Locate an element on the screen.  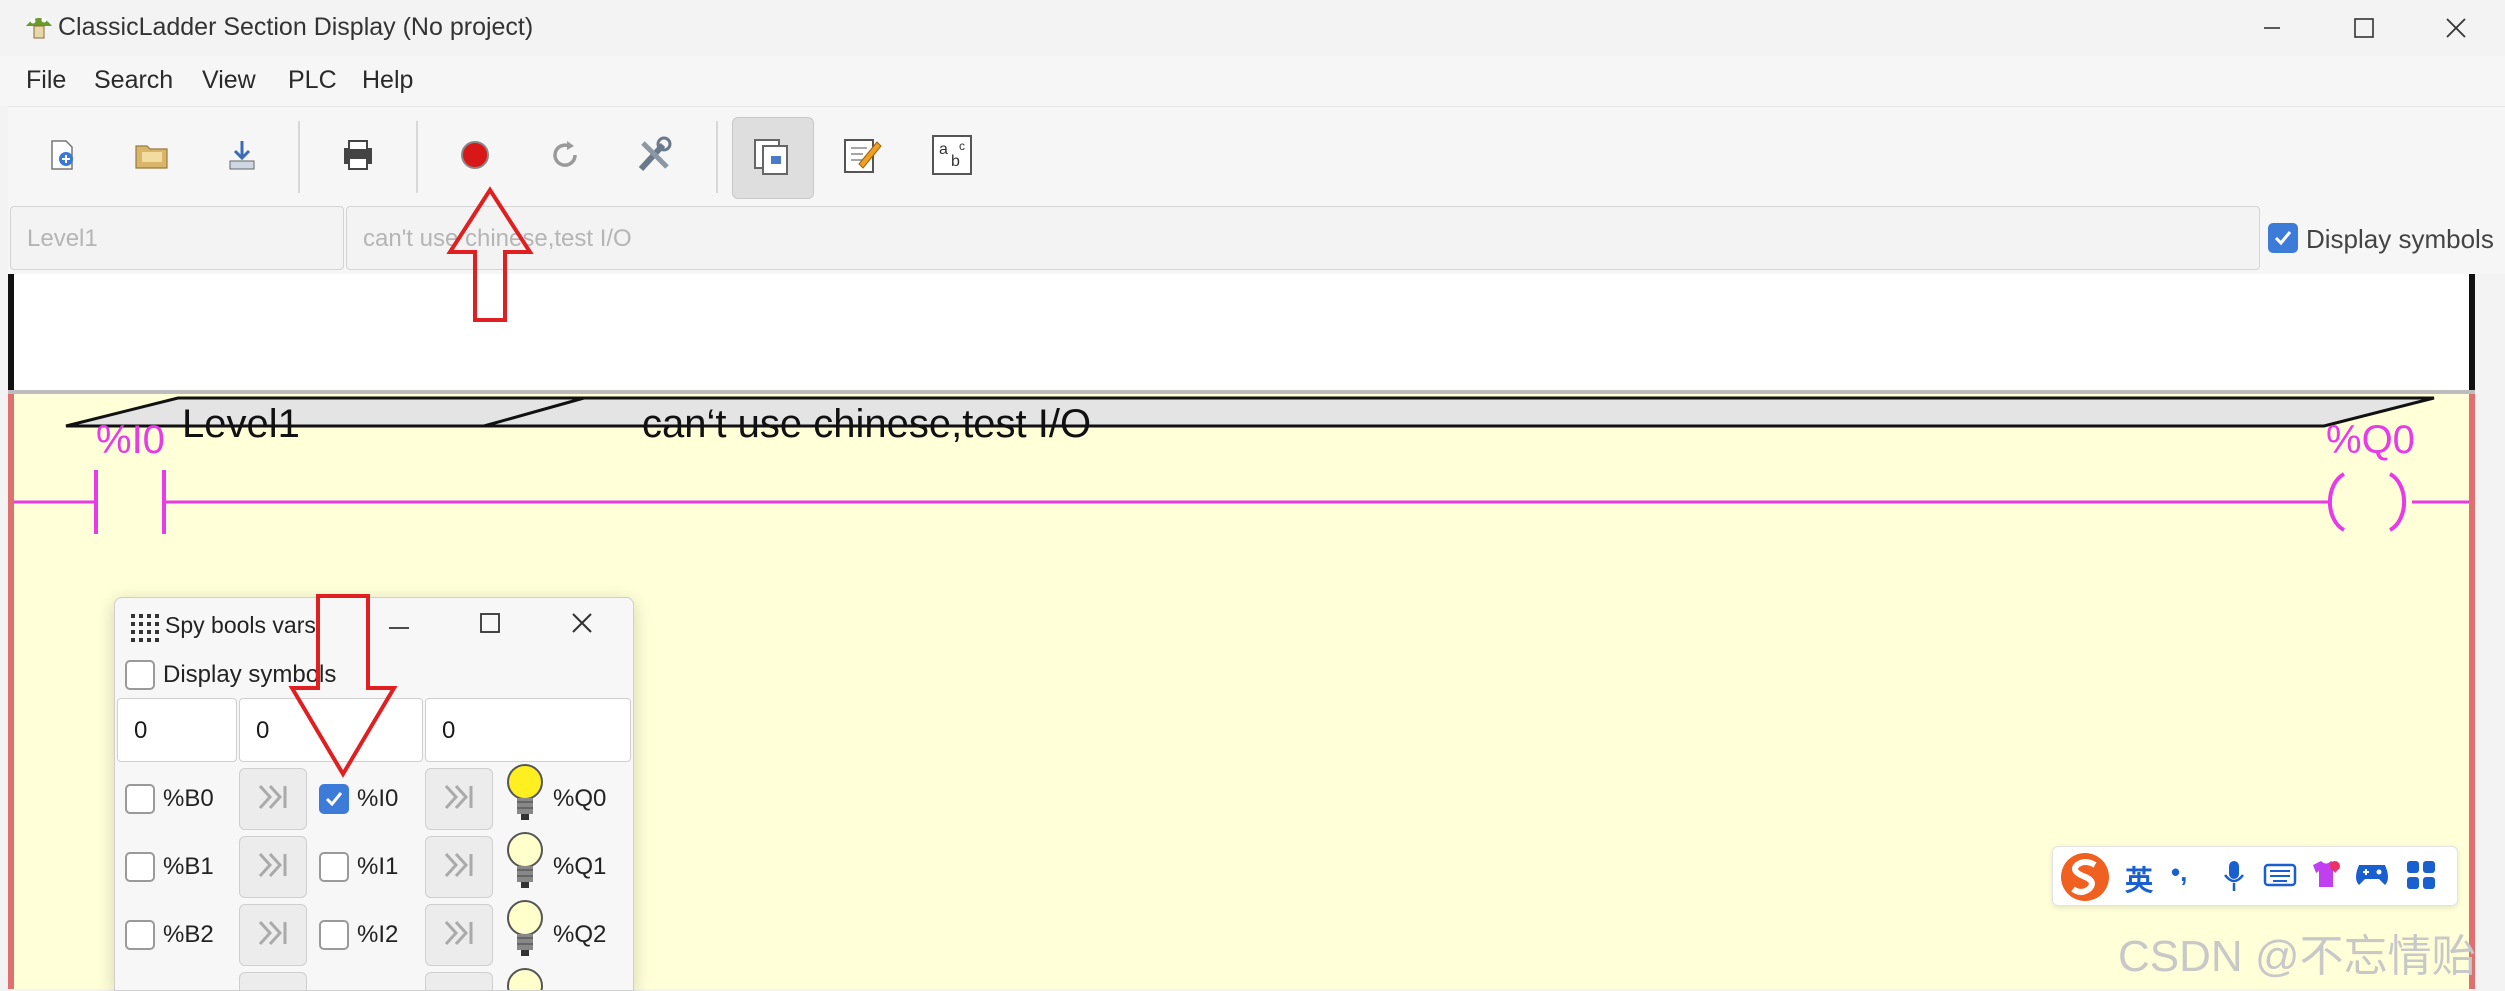
sections-button is located at coordinates (773, 158).